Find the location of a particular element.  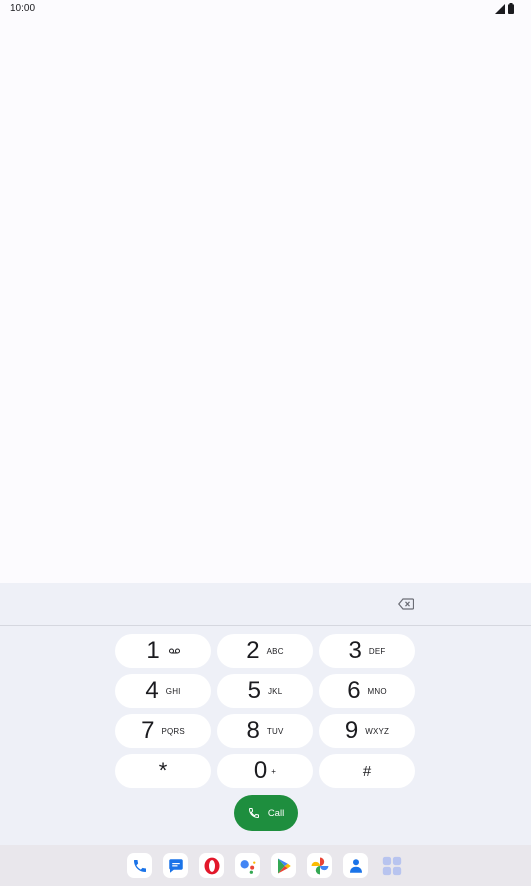

key-digit: * is located at coordinates (163, 770).